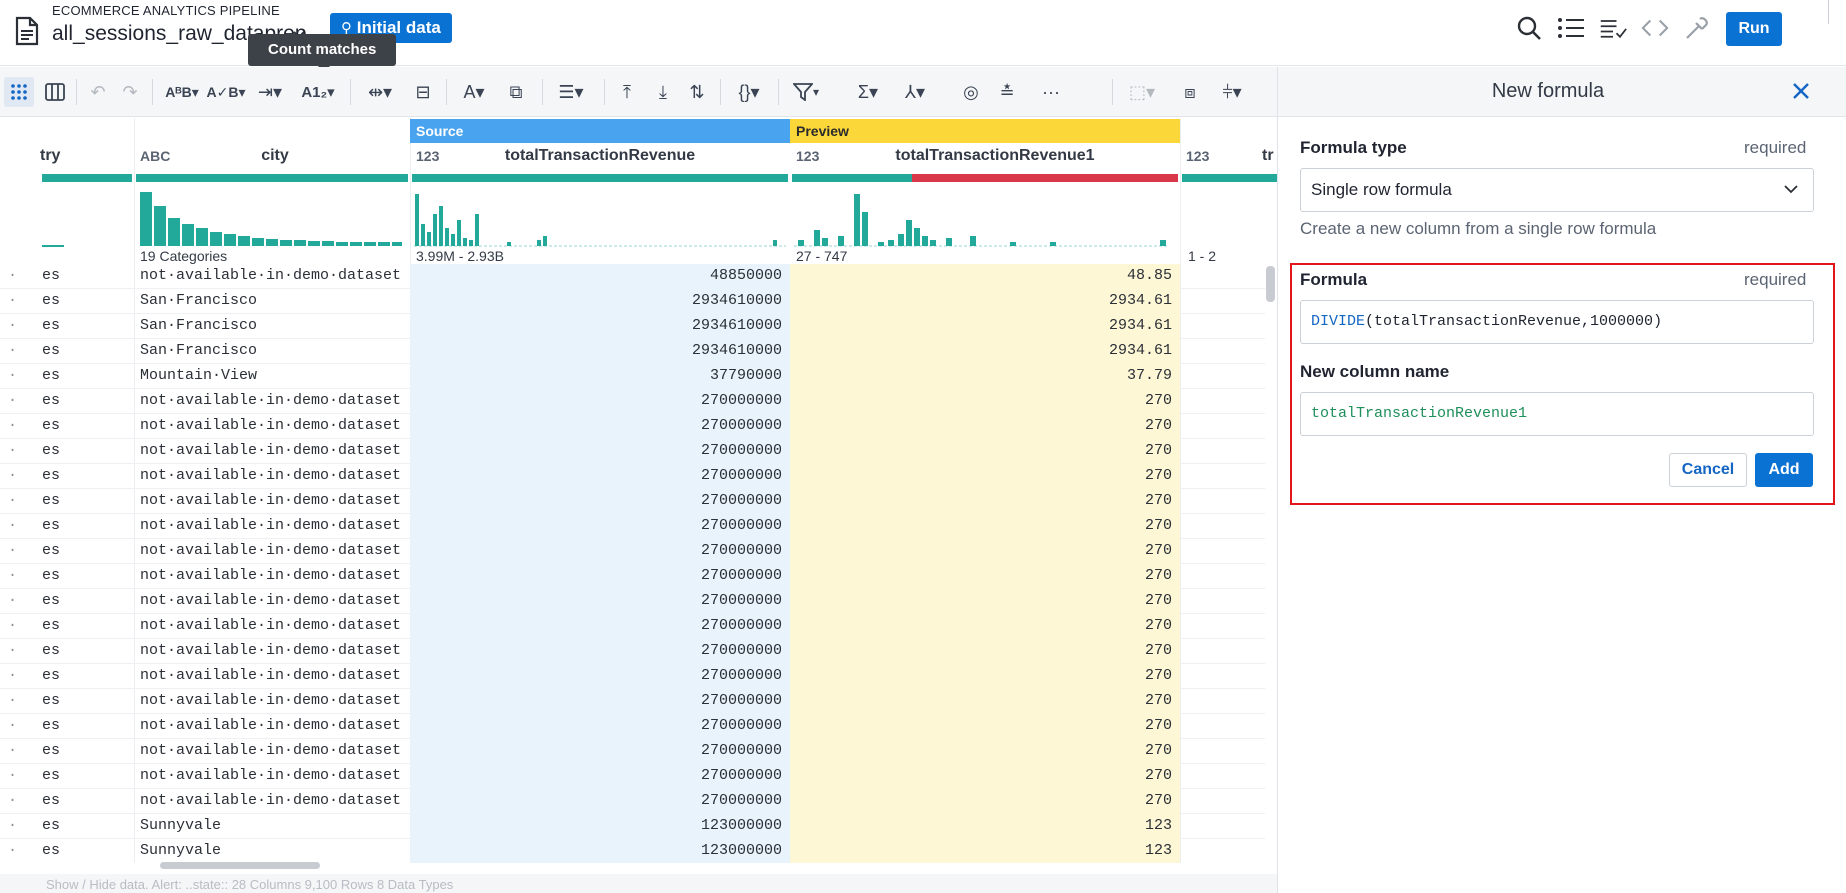 The width and height of the screenshot is (1846, 893). What do you see at coordinates (1529, 28) in the screenshot?
I see `search-icon` at bounding box center [1529, 28].